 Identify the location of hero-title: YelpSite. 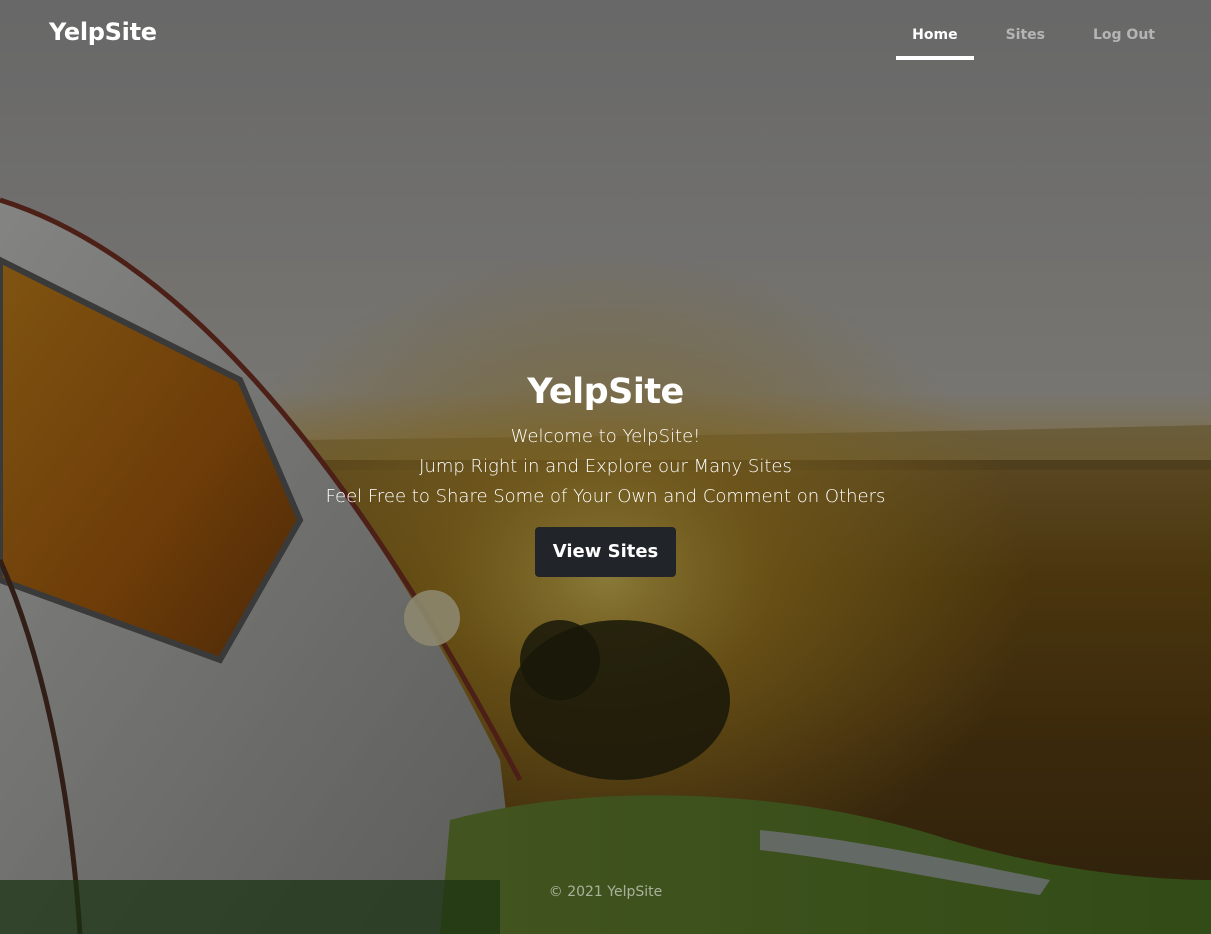
(605, 392).